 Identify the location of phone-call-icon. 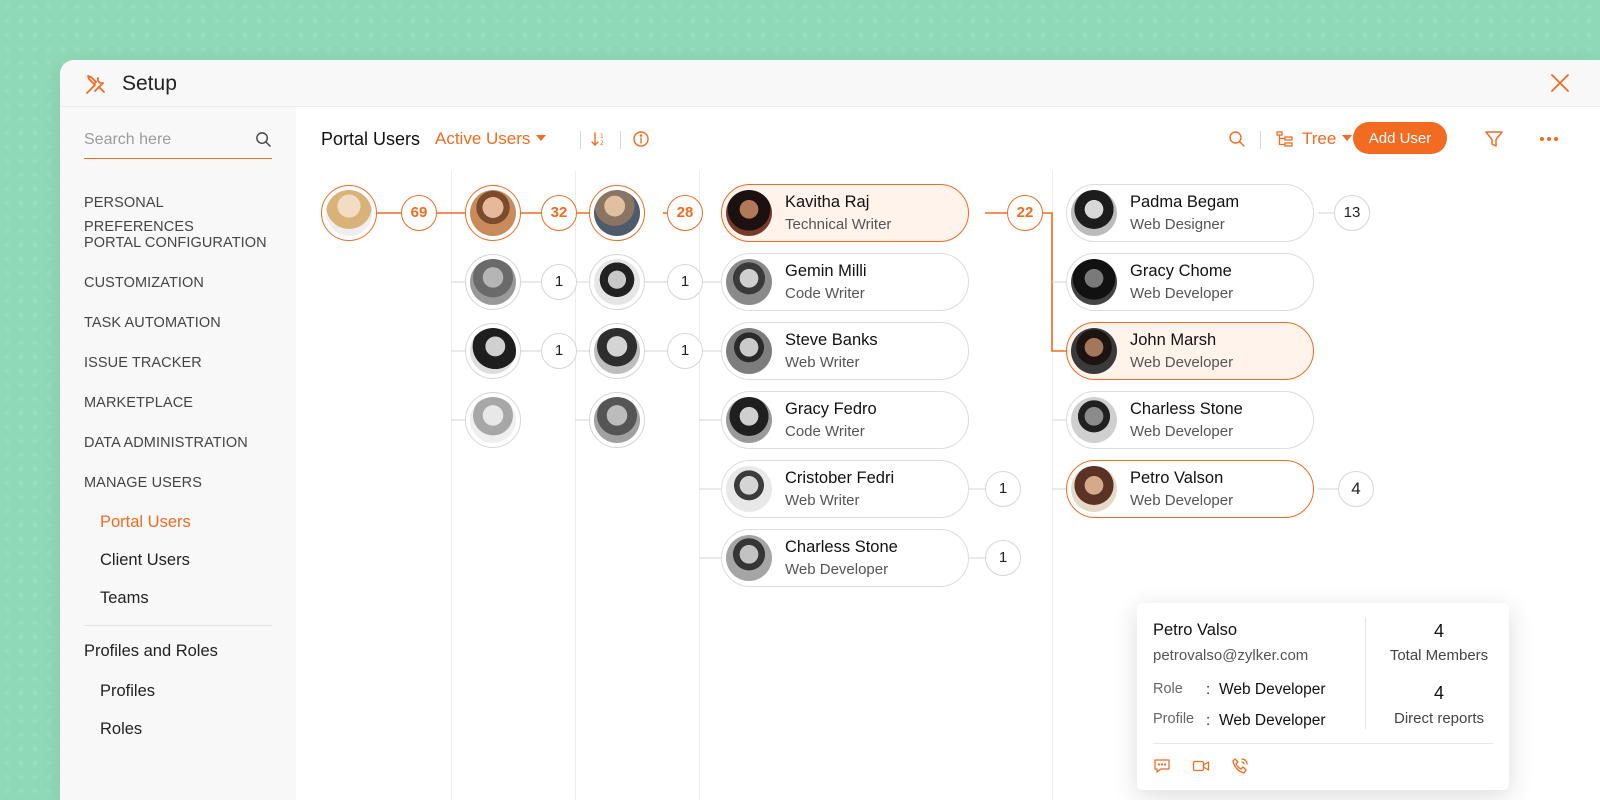
(1240, 766).